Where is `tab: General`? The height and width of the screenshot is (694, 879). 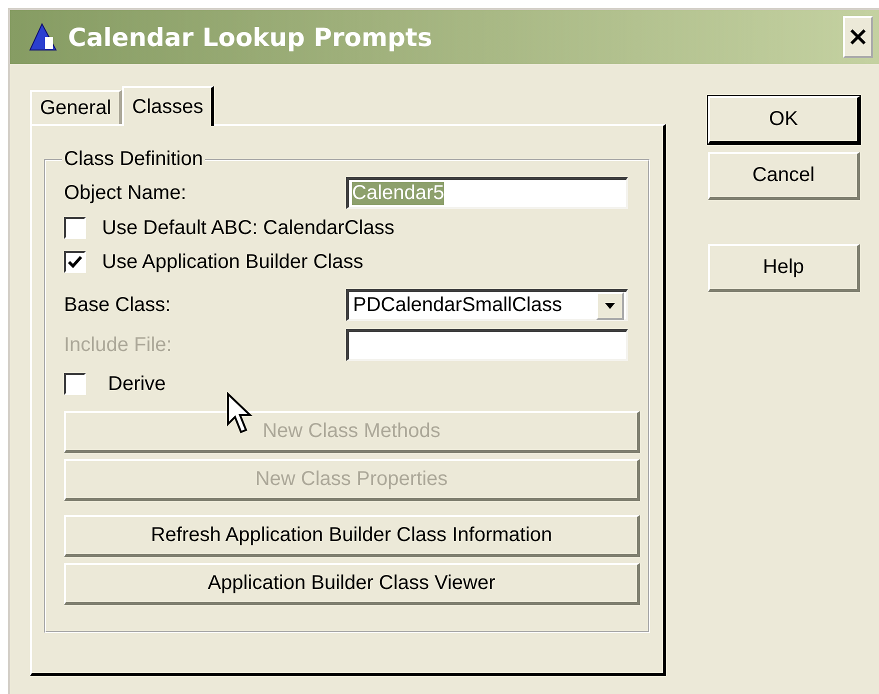 tab: General is located at coordinates (76, 107).